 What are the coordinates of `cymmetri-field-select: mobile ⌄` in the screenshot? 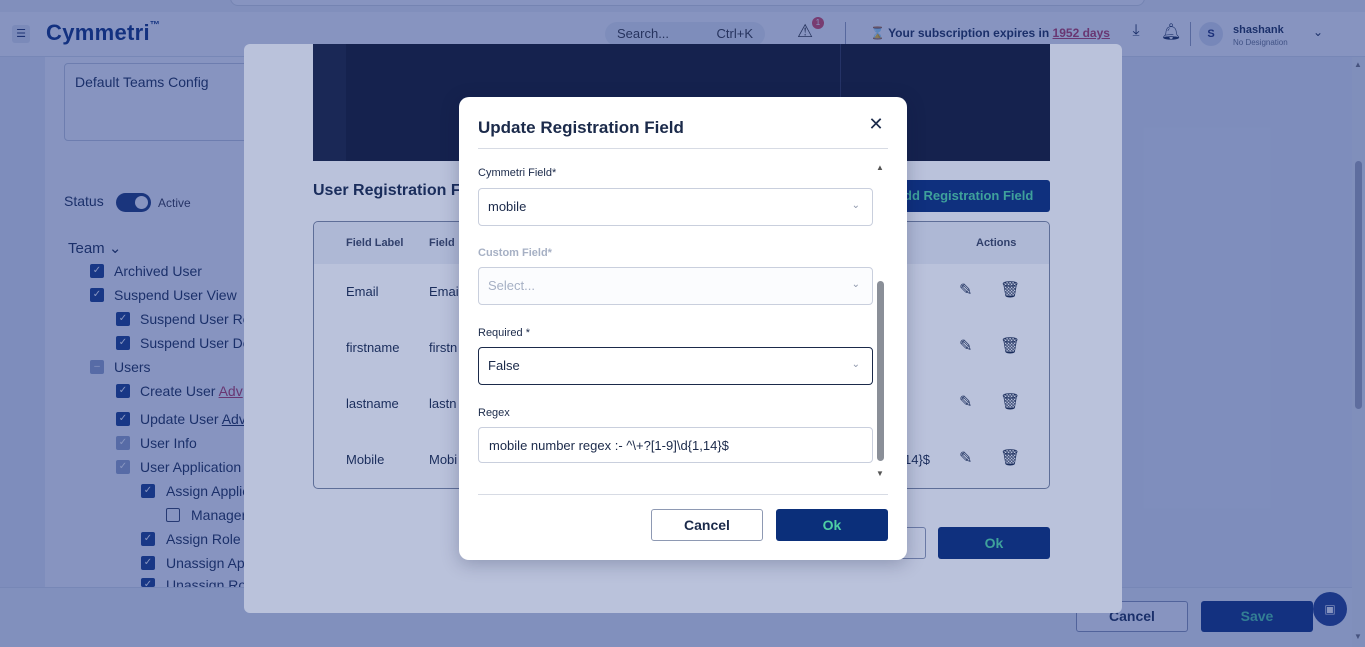 It's located at (675, 207).